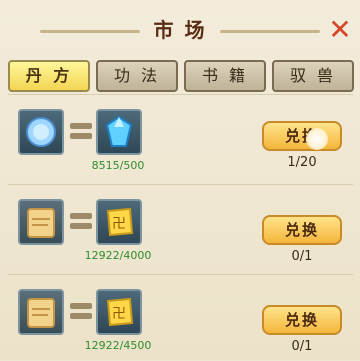 The width and height of the screenshot is (360, 361). Describe the element at coordinates (118, 345) in the screenshot. I see `owned-count: 12922/4500` at that location.